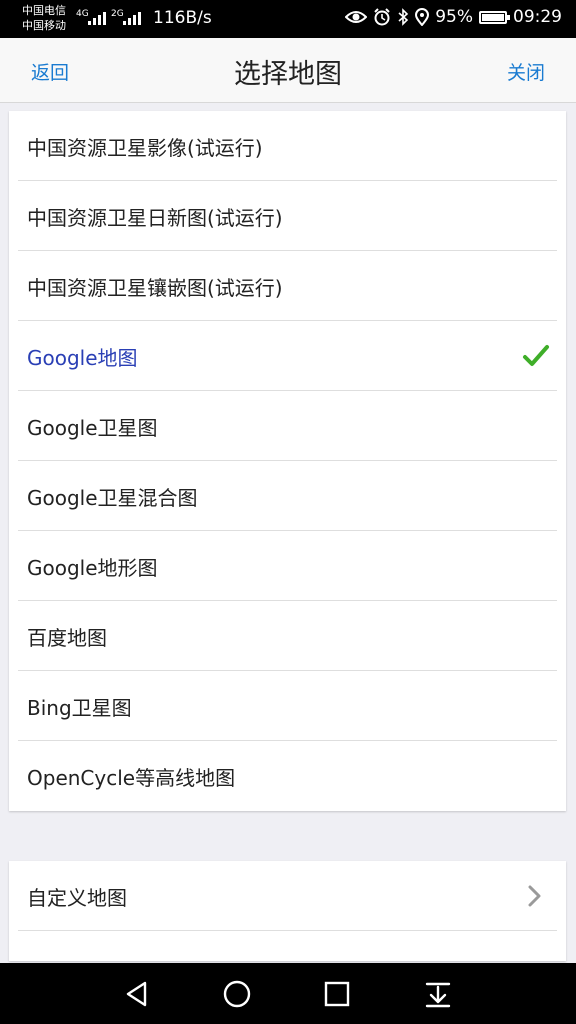 This screenshot has width=576, height=1024. I want to click on alarm-icon, so click(382, 17).